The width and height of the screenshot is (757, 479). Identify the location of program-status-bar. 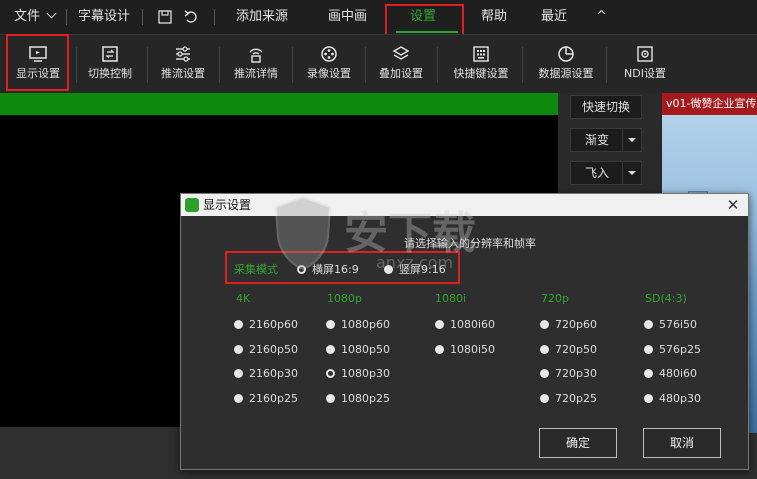
(279, 104).